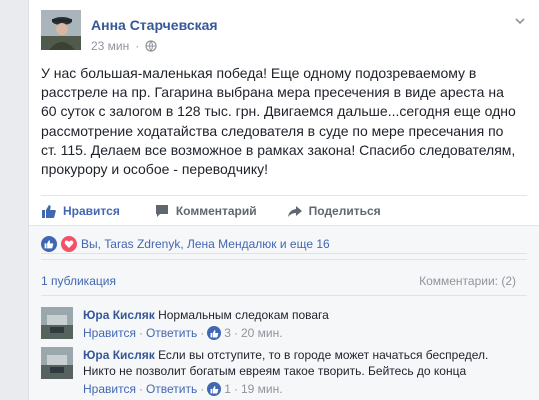  What do you see at coordinates (284, 210) in the screenshot?
I see `post-actions: Нравится Комментарий Поделиться` at bounding box center [284, 210].